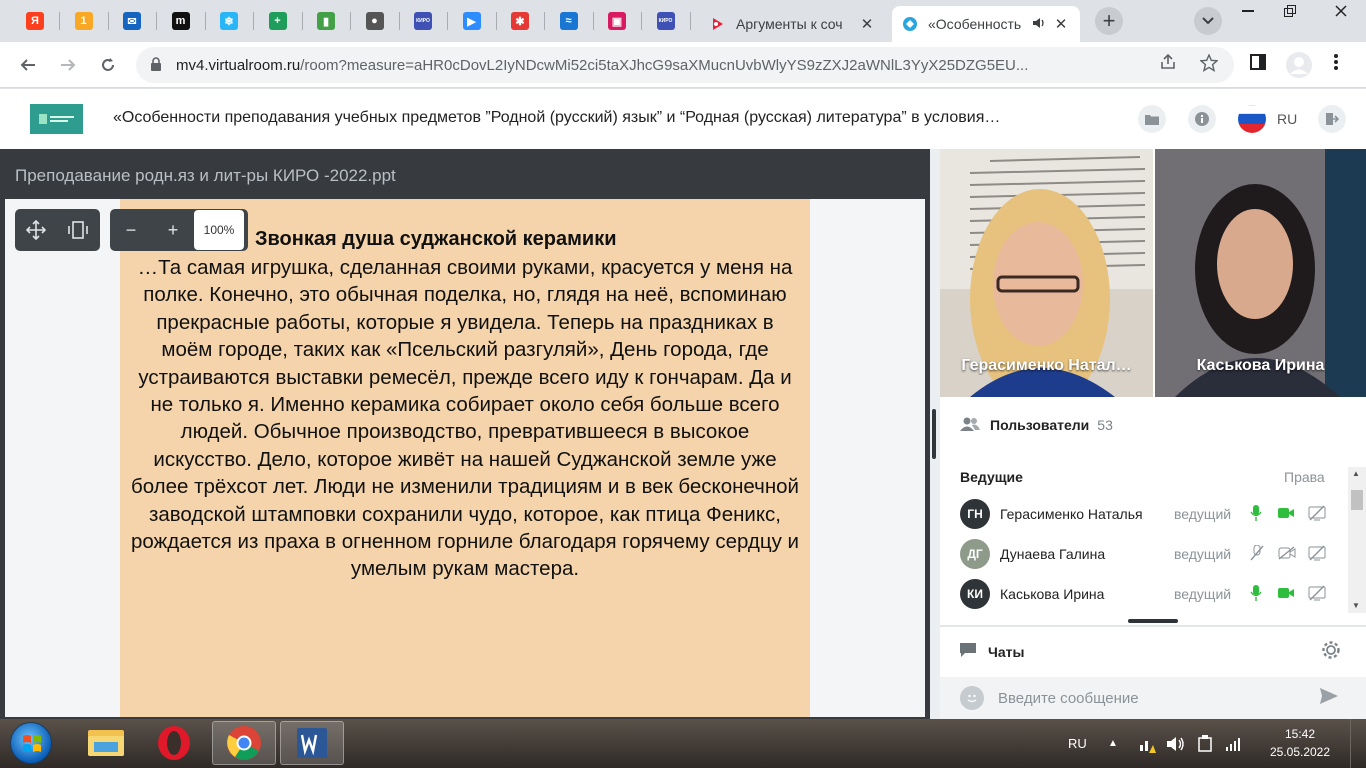 The width and height of the screenshot is (1366, 768). I want to click on info-icon, so click(1202, 119).